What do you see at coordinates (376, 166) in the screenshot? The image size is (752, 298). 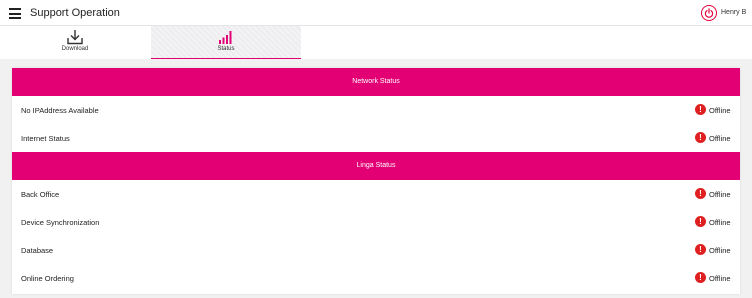 I see `linga-status-header: Linga Status` at bounding box center [376, 166].